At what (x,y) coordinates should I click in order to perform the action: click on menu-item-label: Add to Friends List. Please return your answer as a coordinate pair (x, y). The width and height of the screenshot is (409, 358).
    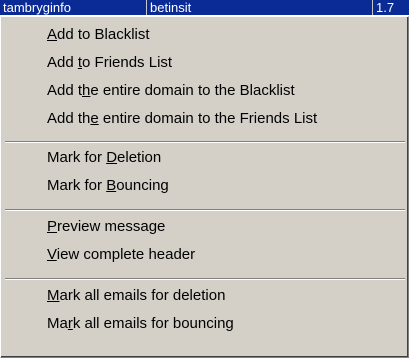
    Looking at the image, I should click on (110, 62).